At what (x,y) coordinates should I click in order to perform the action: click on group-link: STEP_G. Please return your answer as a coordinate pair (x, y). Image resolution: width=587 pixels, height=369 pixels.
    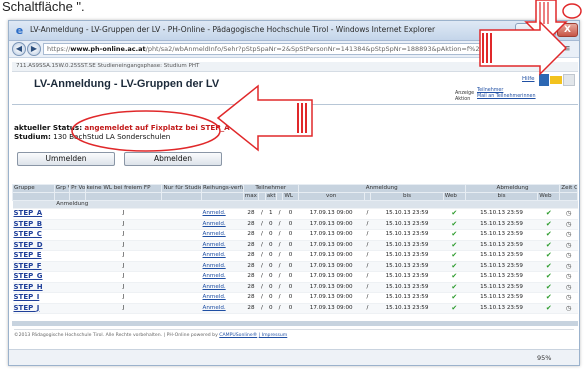
    Looking at the image, I should click on (33, 277).